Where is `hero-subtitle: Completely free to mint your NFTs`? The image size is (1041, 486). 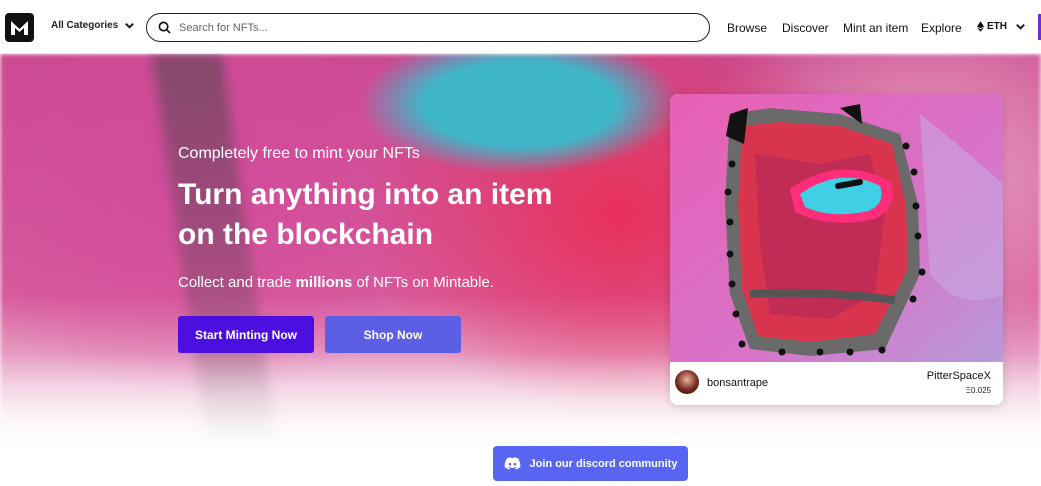 hero-subtitle: Completely free to mint your NFTs is located at coordinates (299, 153).